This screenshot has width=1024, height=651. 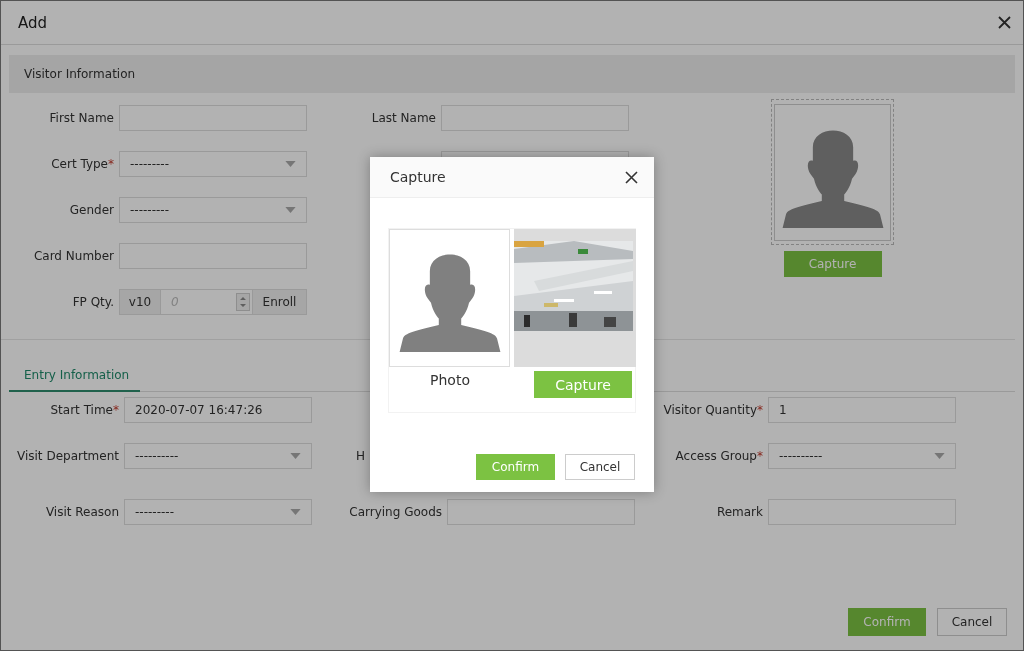 What do you see at coordinates (73, 256) in the screenshot?
I see `field-label: Card Number` at bounding box center [73, 256].